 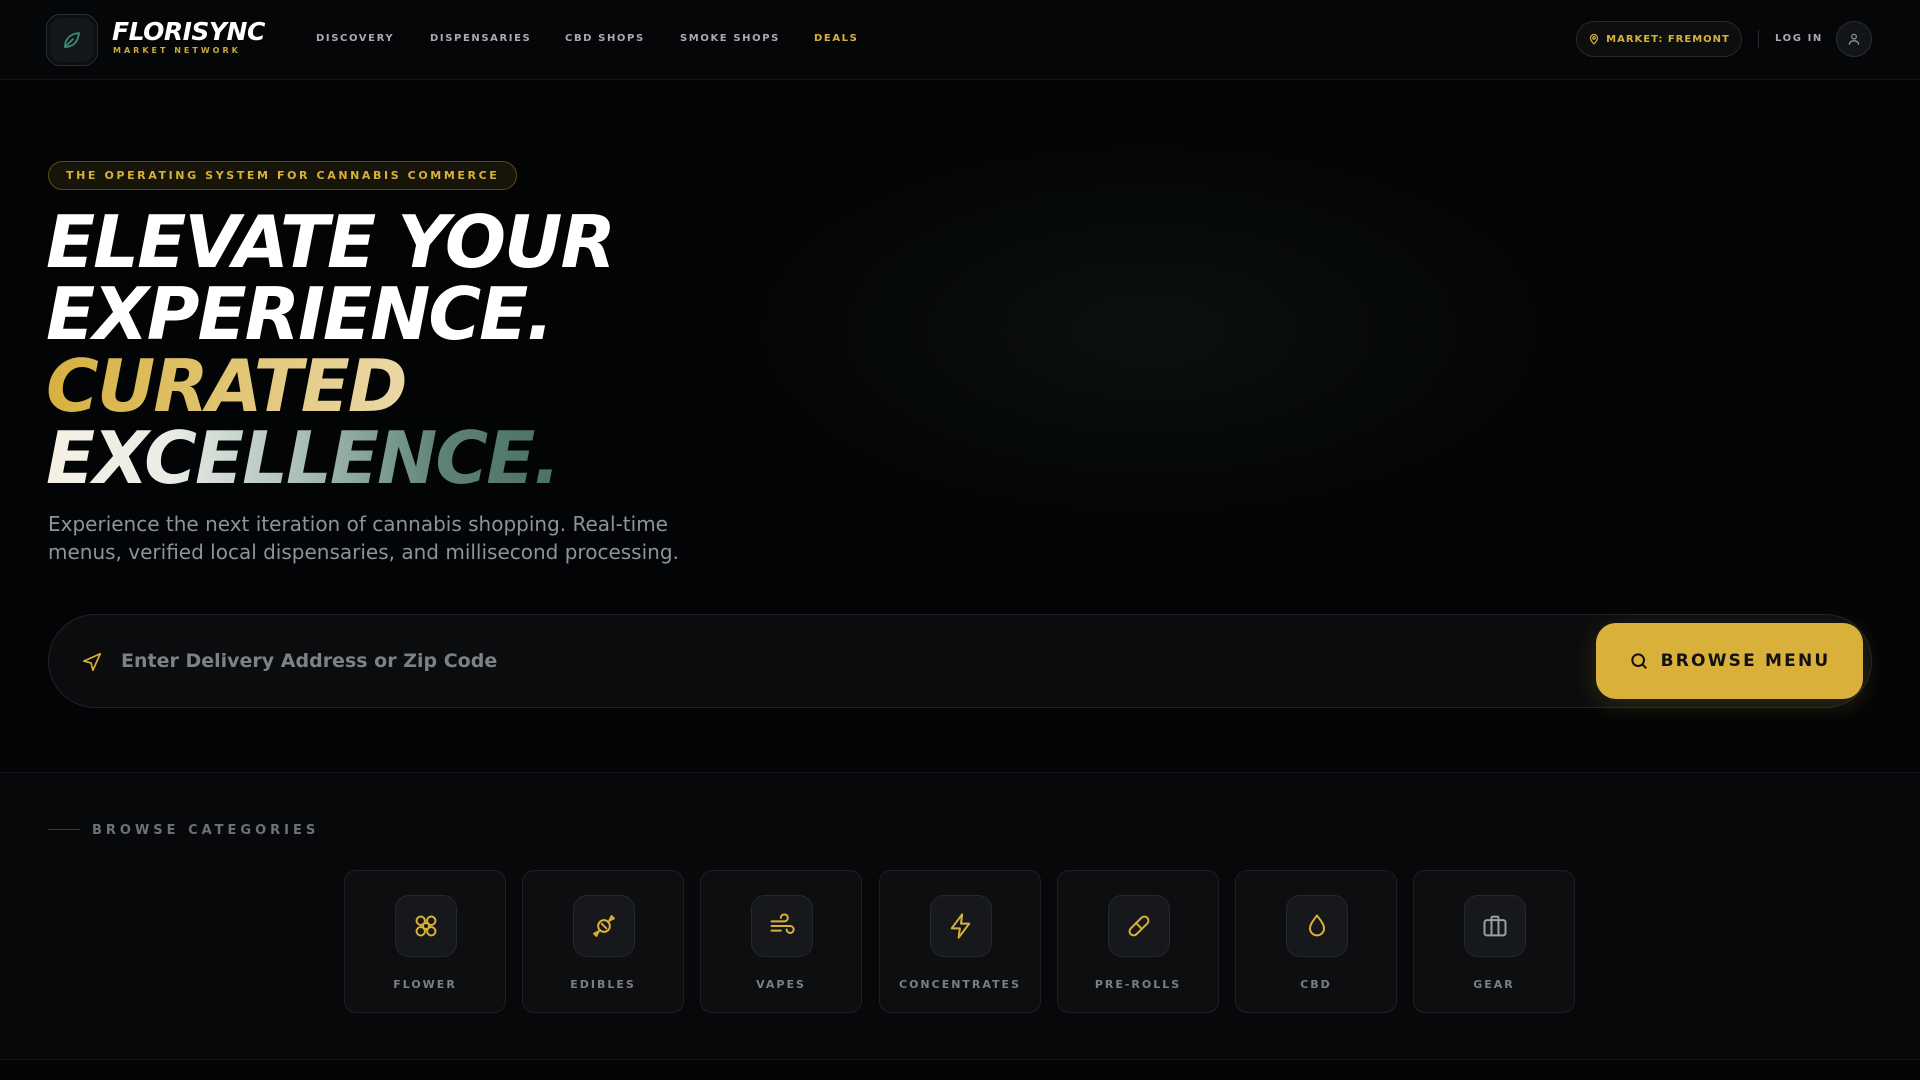 I want to click on leaf-icon, so click(x=72, y=40).